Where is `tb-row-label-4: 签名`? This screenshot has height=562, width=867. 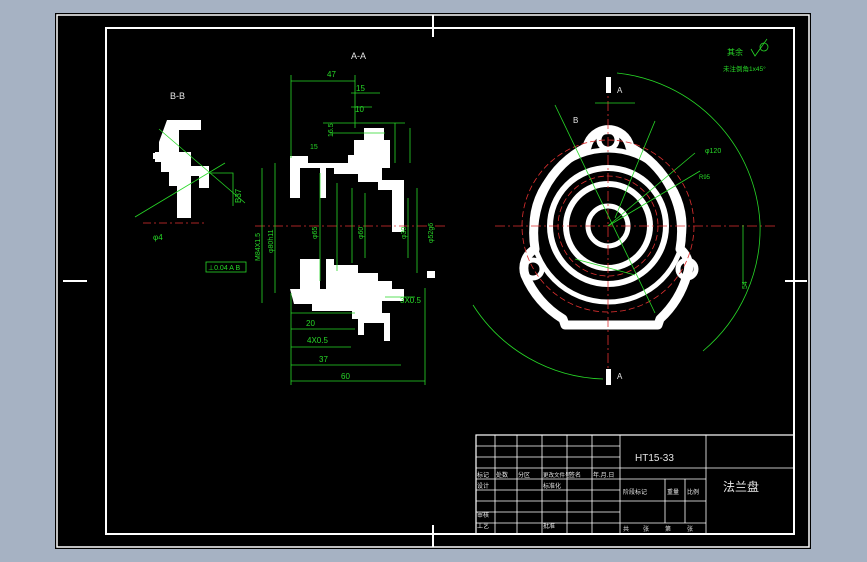
tb-row-label-4: 签名 is located at coordinates (575, 475).